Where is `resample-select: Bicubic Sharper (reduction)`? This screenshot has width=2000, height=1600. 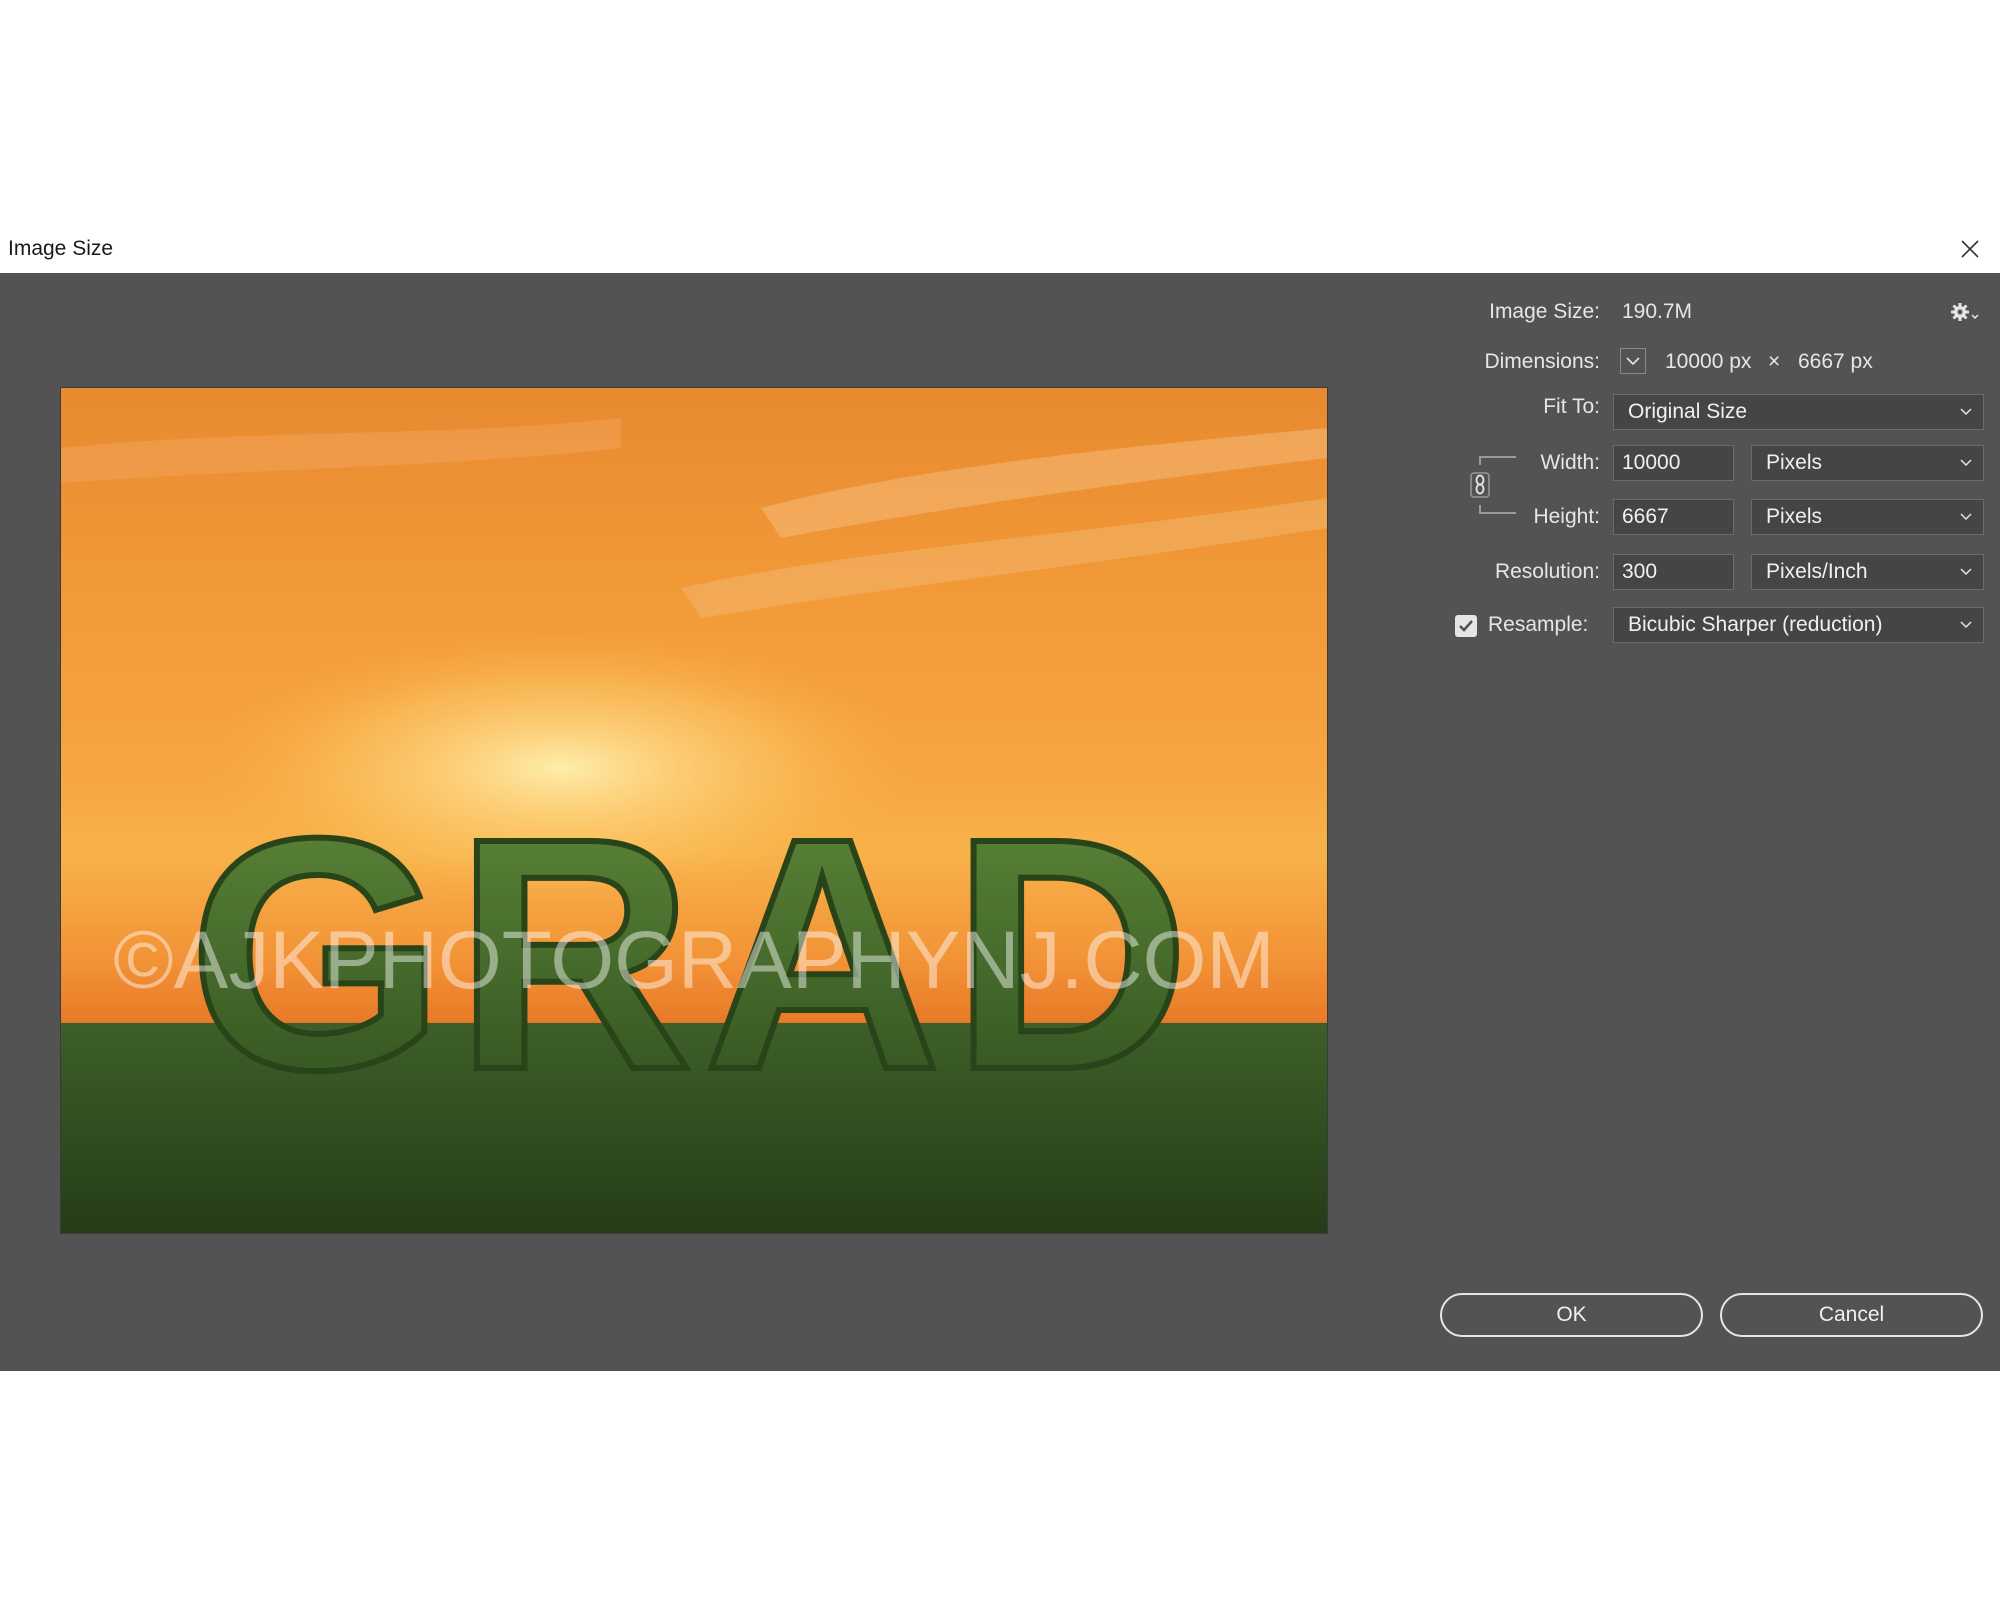 resample-select: Bicubic Sharper (reduction) is located at coordinates (1798, 625).